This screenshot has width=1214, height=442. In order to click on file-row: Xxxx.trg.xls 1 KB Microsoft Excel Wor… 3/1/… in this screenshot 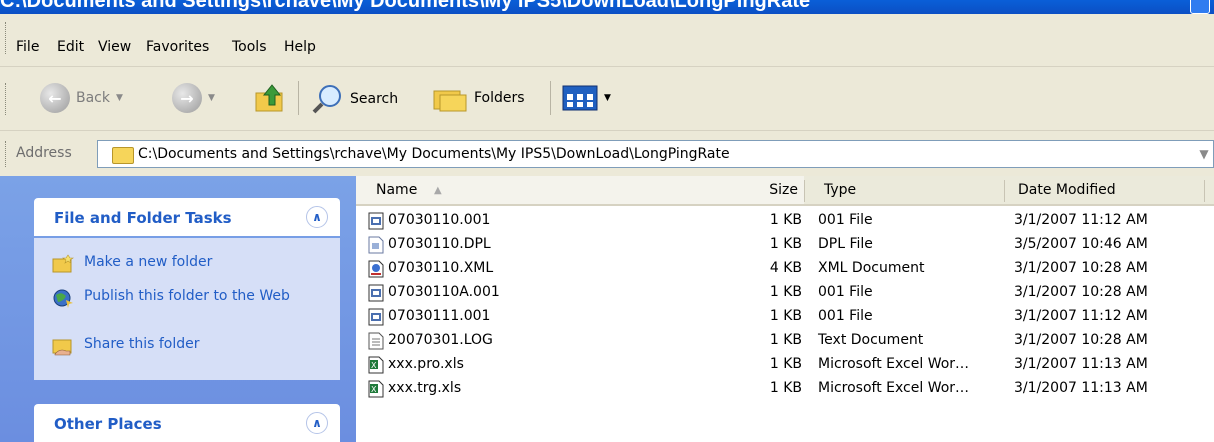, I will do `click(785, 389)`.